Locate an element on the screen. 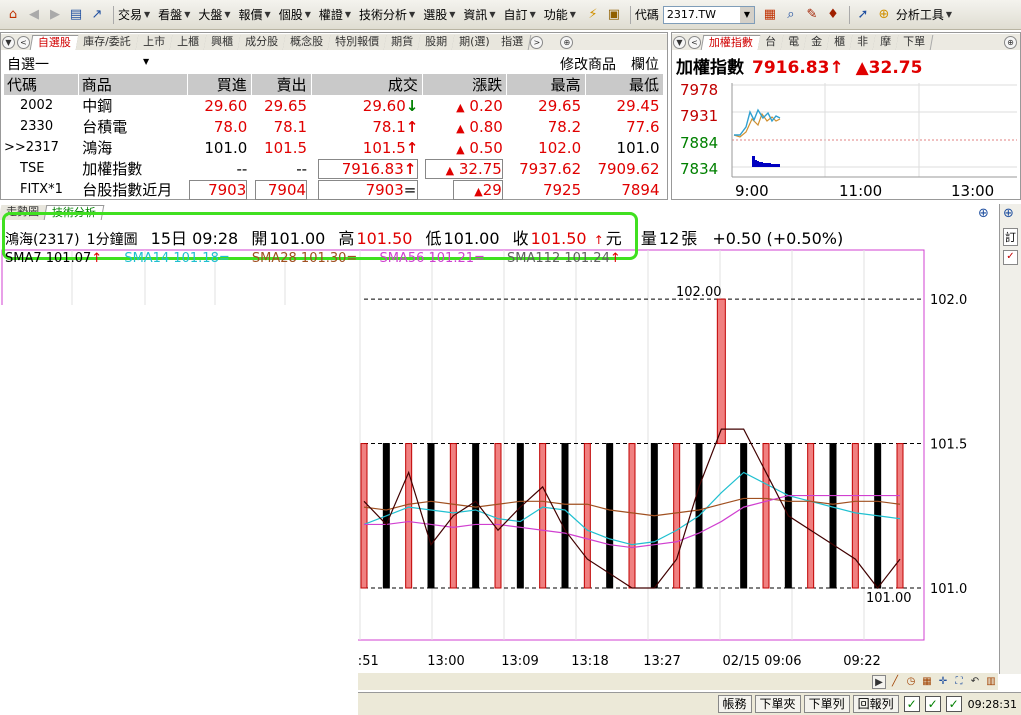  account-button: 帳務 is located at coordinates (734, 704).